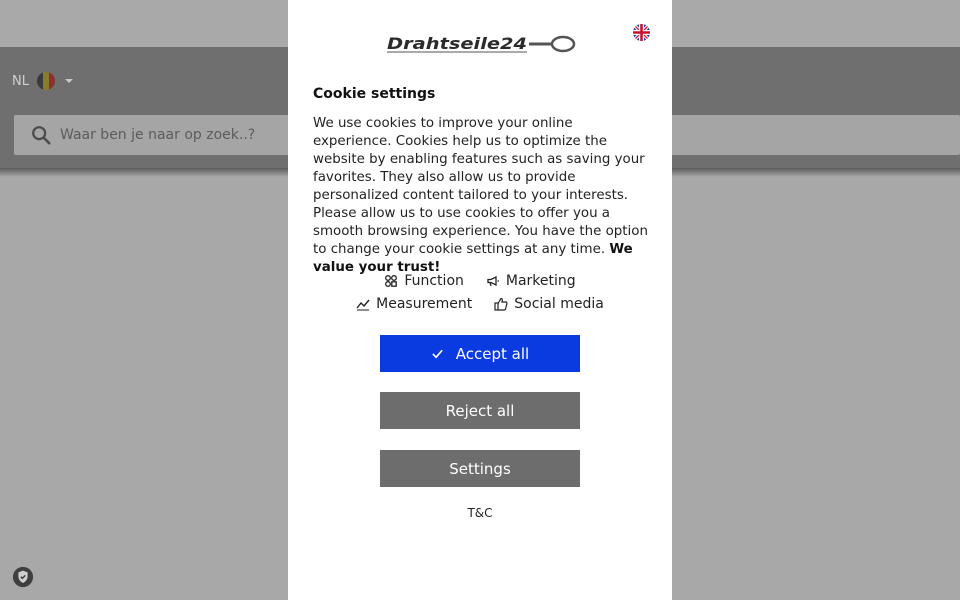  I want to click on chart-icon, so click(363, 305).